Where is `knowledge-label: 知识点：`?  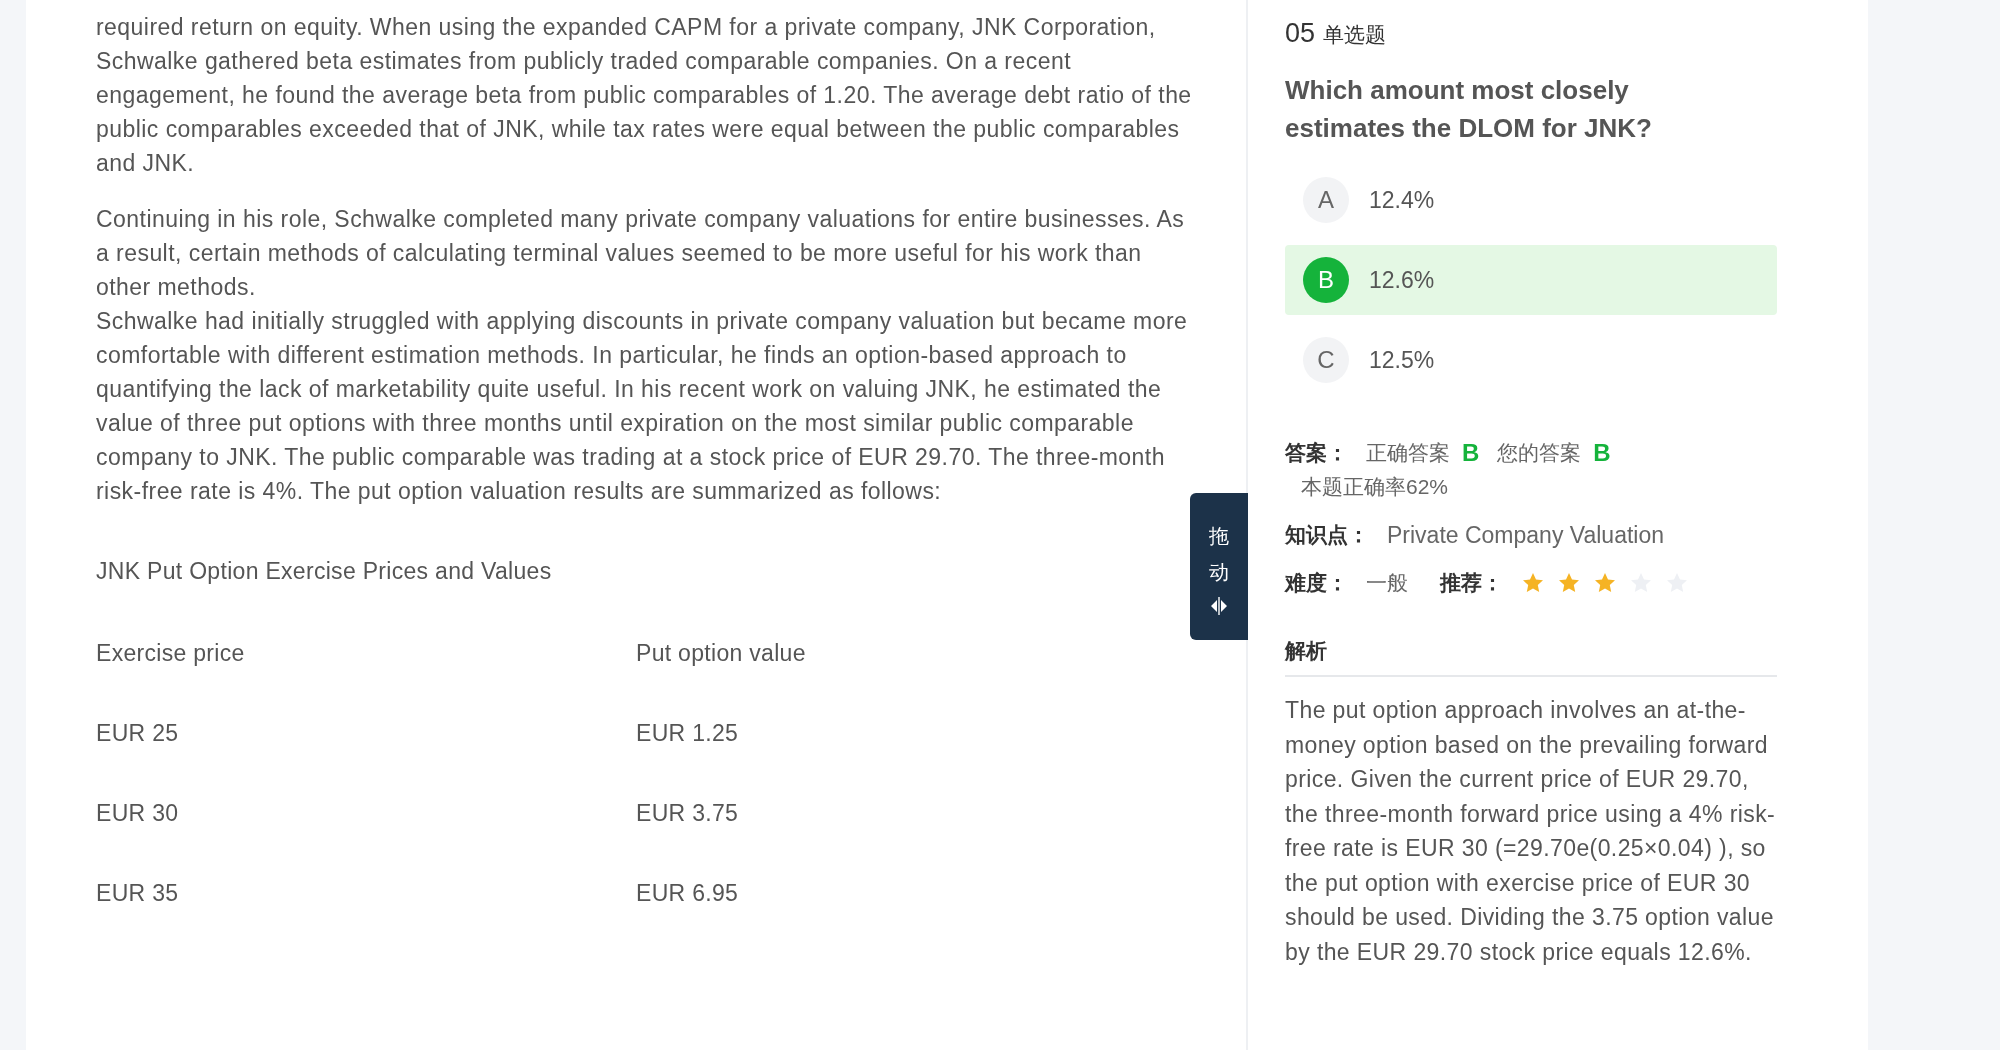
knowledge-label: 知识点： is located at coordinates (1327, 535).